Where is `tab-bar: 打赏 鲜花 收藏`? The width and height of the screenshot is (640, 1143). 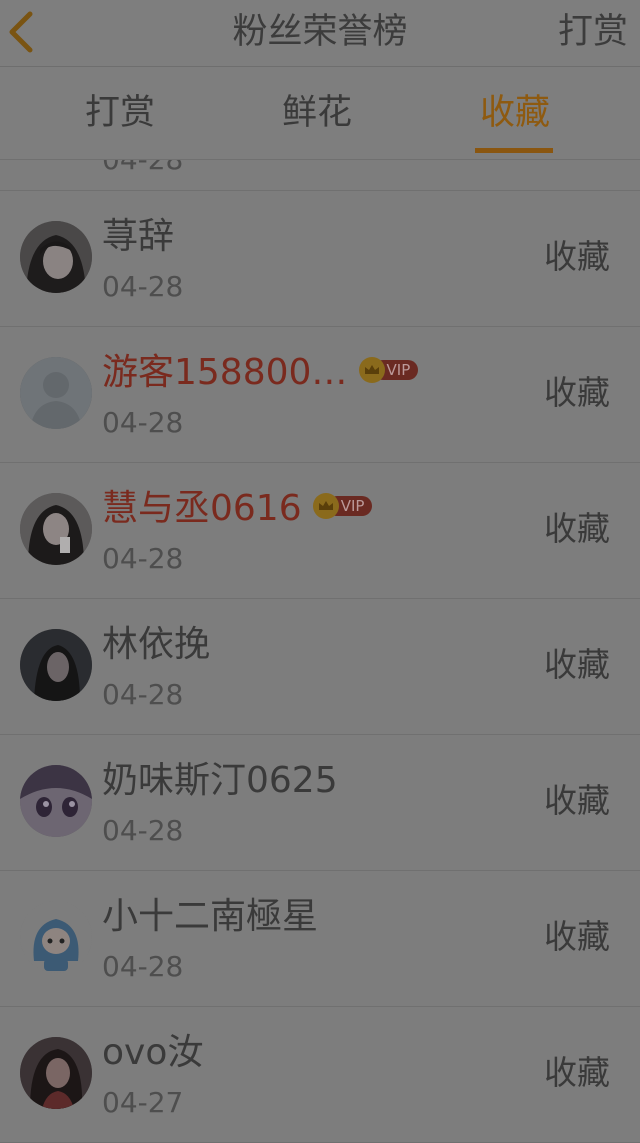
tab-bar: 打赏 鲜花 收藏 is located at coordinates (320, 113).